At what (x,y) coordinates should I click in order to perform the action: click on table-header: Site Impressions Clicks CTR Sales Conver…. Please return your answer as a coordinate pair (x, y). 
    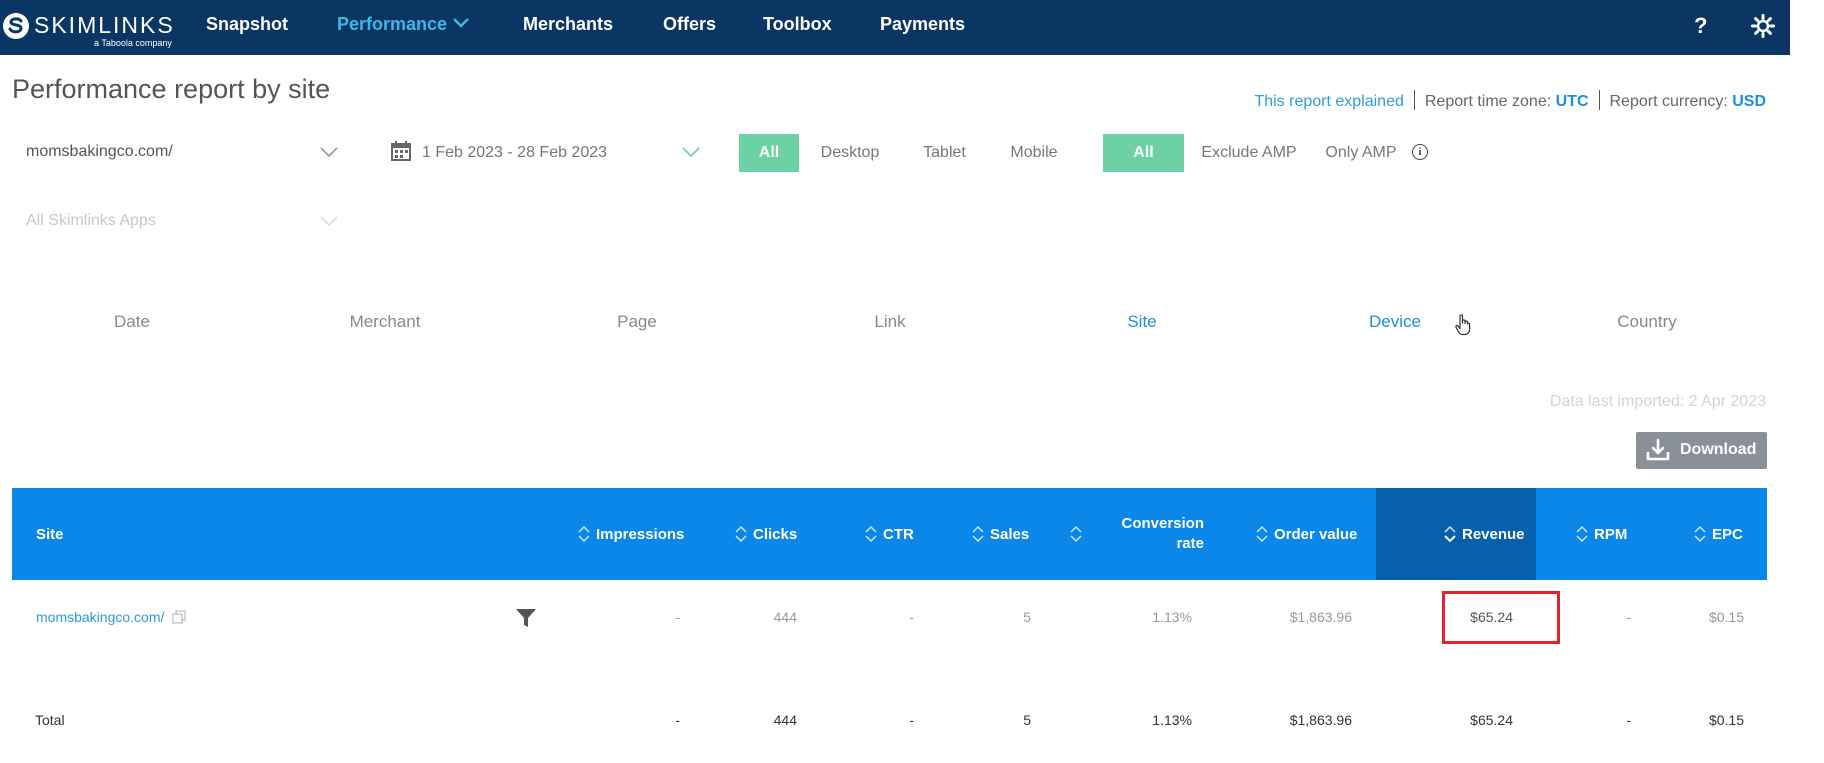
    Looking at the image, I should click on (889, 534).